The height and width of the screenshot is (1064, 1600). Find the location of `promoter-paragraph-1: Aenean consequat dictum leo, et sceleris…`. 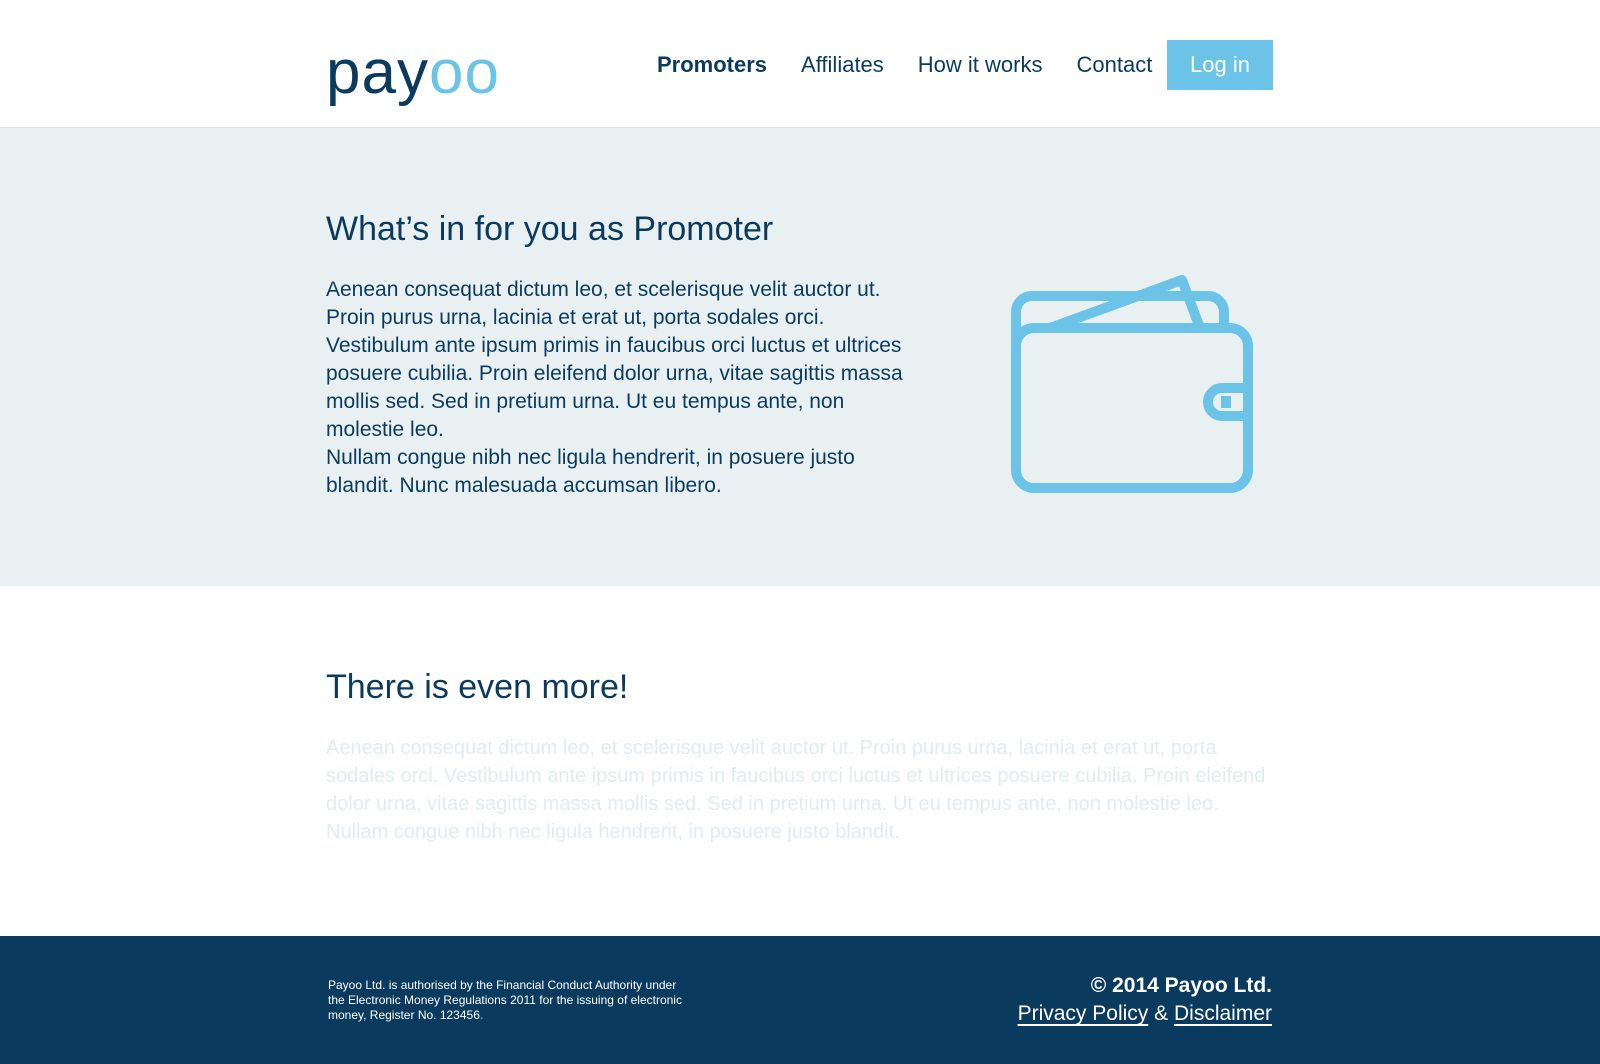

promoter-paragraph-1: Aenean consequat dictum leo, et sceleris… is located at coordinates (614, 359).